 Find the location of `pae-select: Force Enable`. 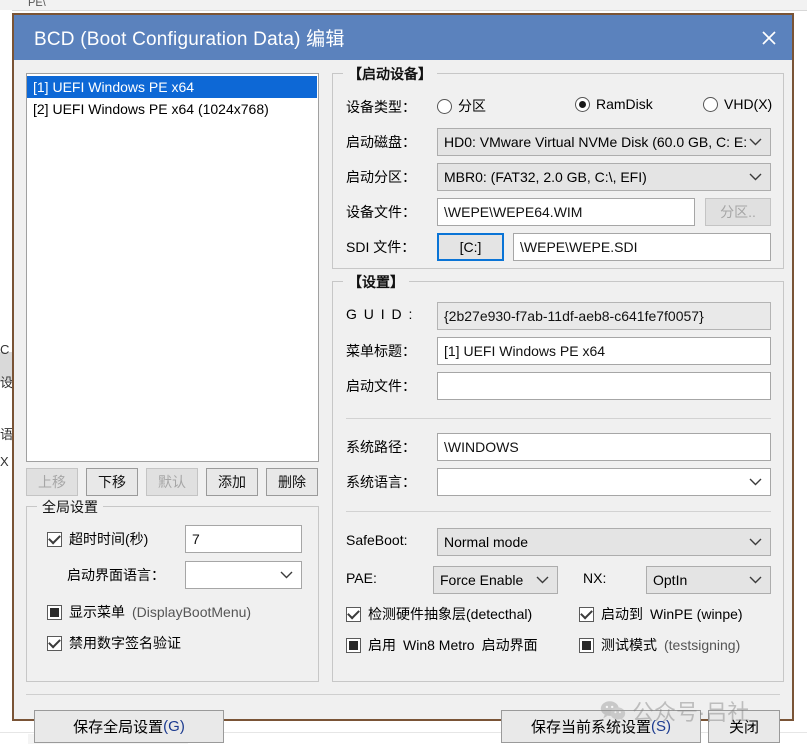

pae-select: Force Enable is located at coordinates (495, 580).